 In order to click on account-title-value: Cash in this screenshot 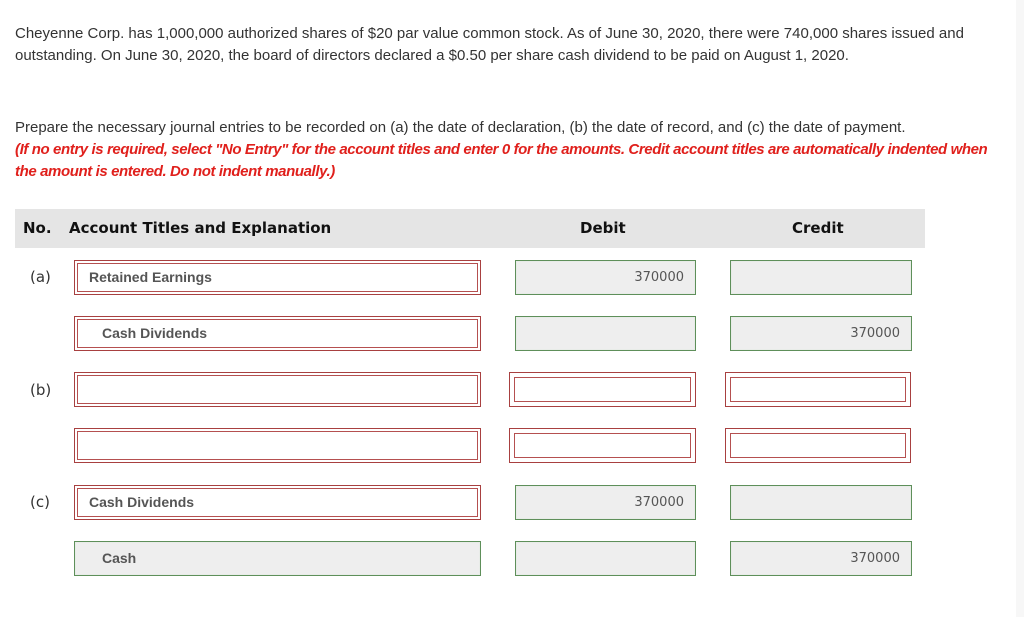, I will do `click(119, 558)`.